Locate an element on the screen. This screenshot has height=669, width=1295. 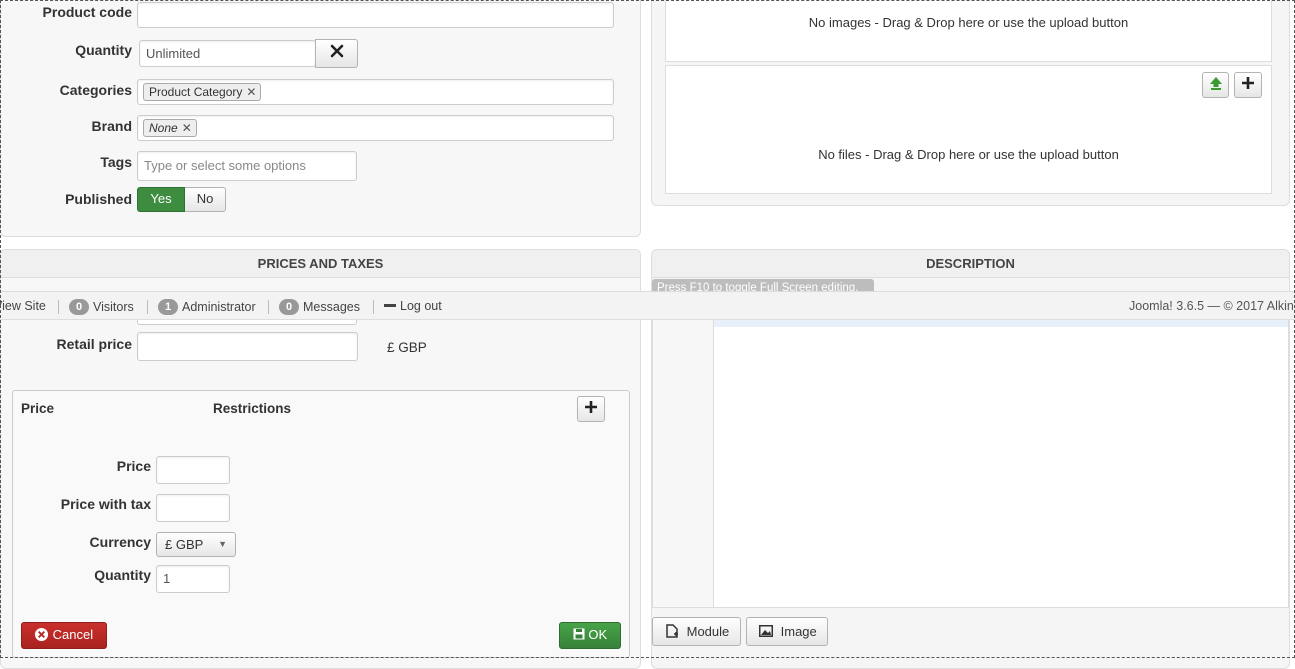
brand-label: Brand is located at coordinates (111, 126).